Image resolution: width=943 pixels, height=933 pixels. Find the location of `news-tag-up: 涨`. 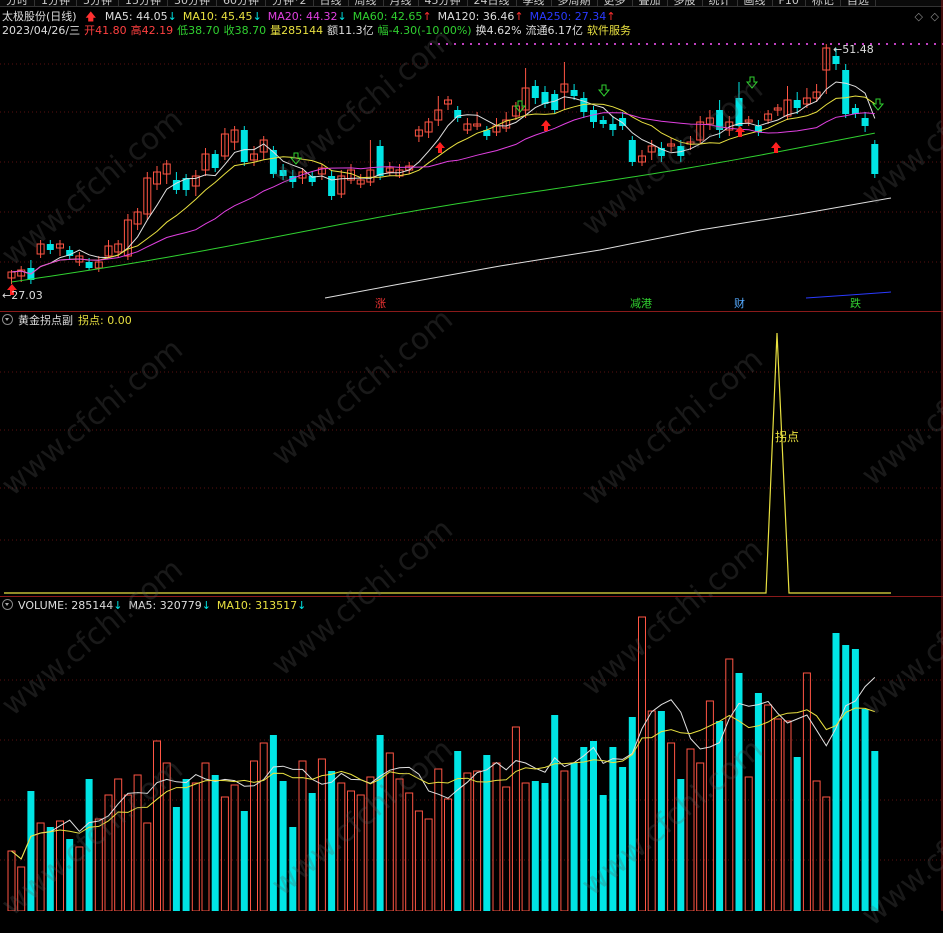

news-tag-up: 涨 is located at coordinates (380, 304).